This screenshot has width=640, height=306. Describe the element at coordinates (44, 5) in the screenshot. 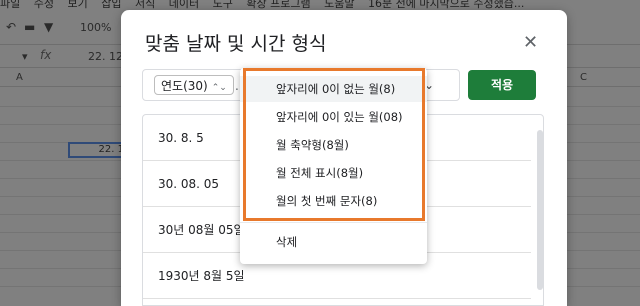

I see `menu-edit: 수정` at that location.